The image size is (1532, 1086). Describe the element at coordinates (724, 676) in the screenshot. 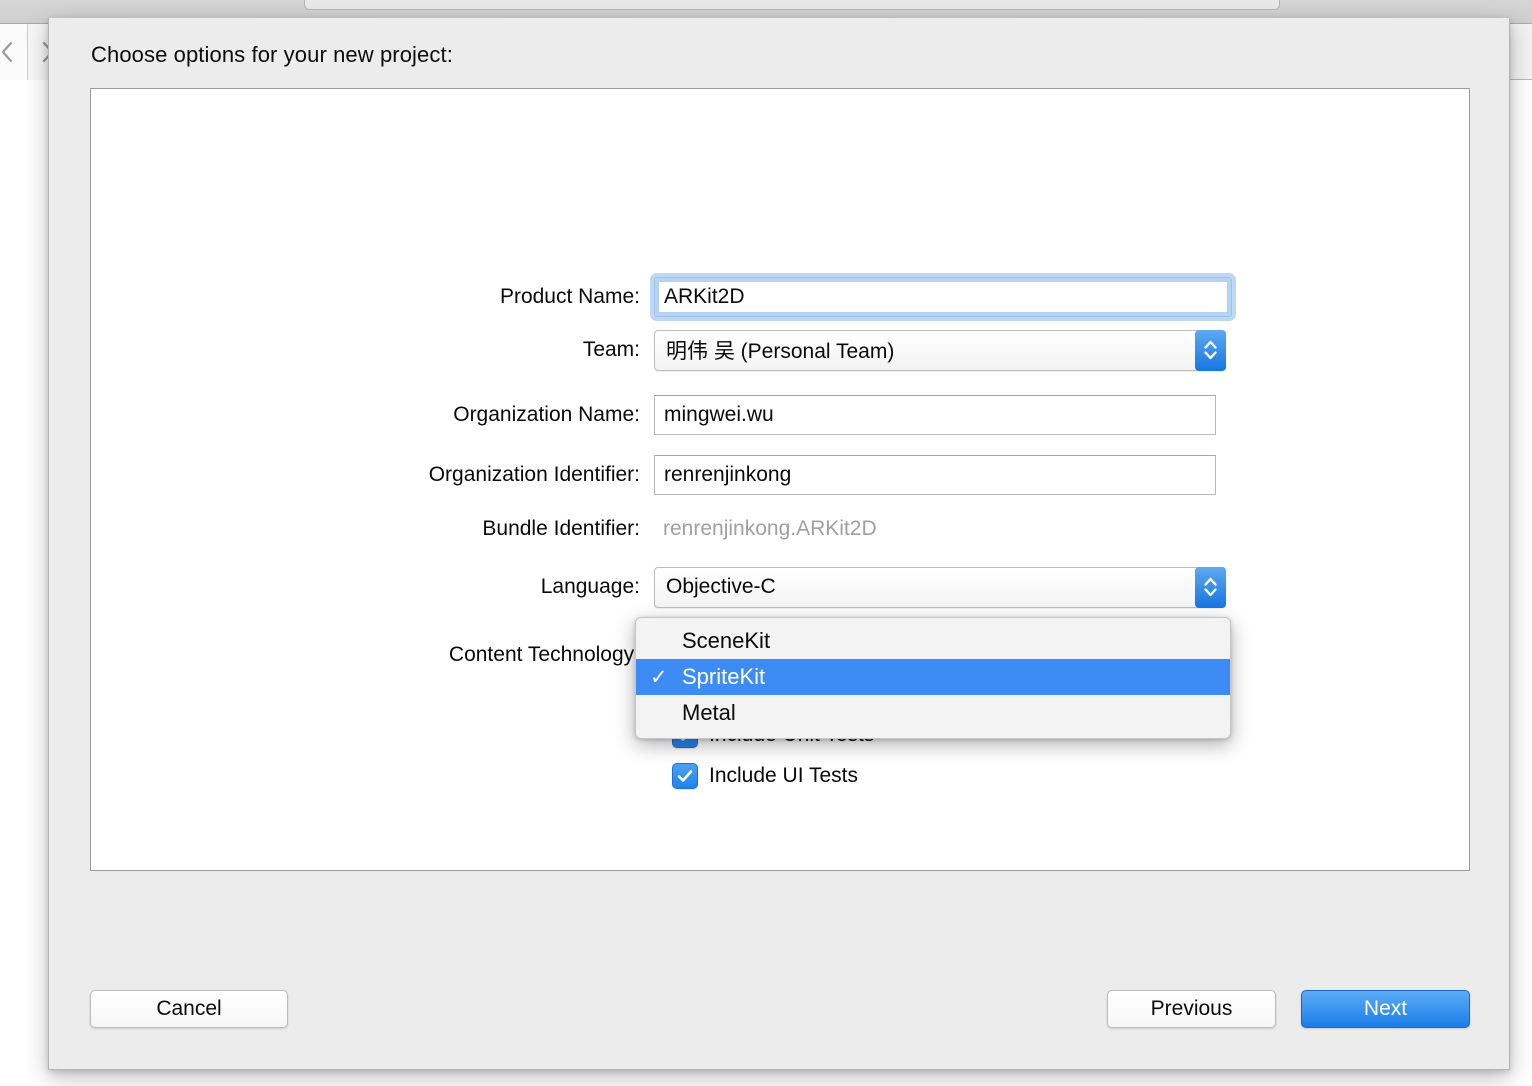

I see `menu-item-label: SpriteKit` at that location.